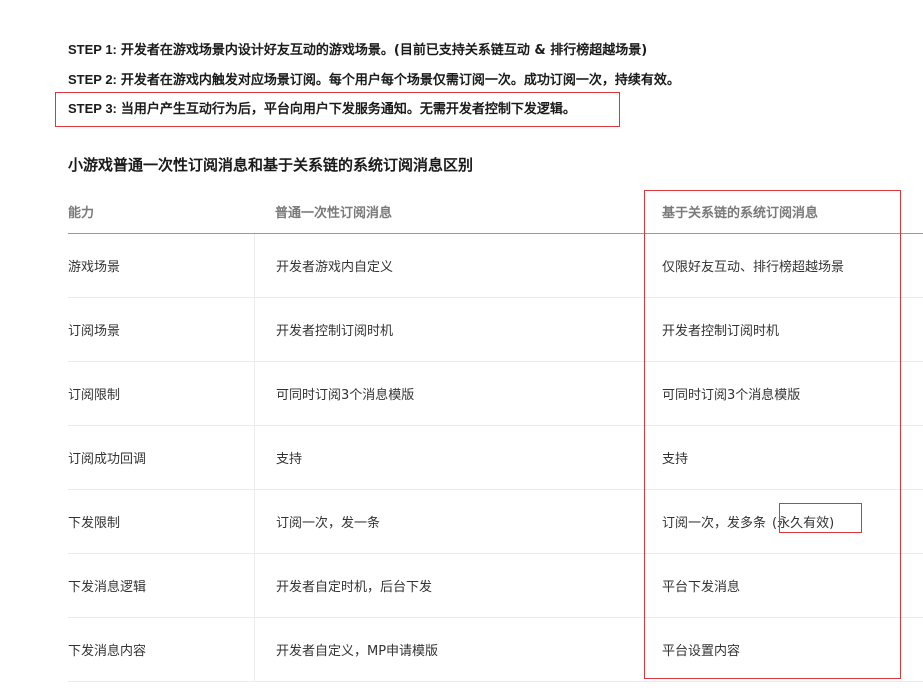 The width and height of the screenshot is (923, 695). What do you see at coordinates (92, 49) in the screenshot?
I see `step-1-key: STEP 1:` at bounding box center [92, 49].